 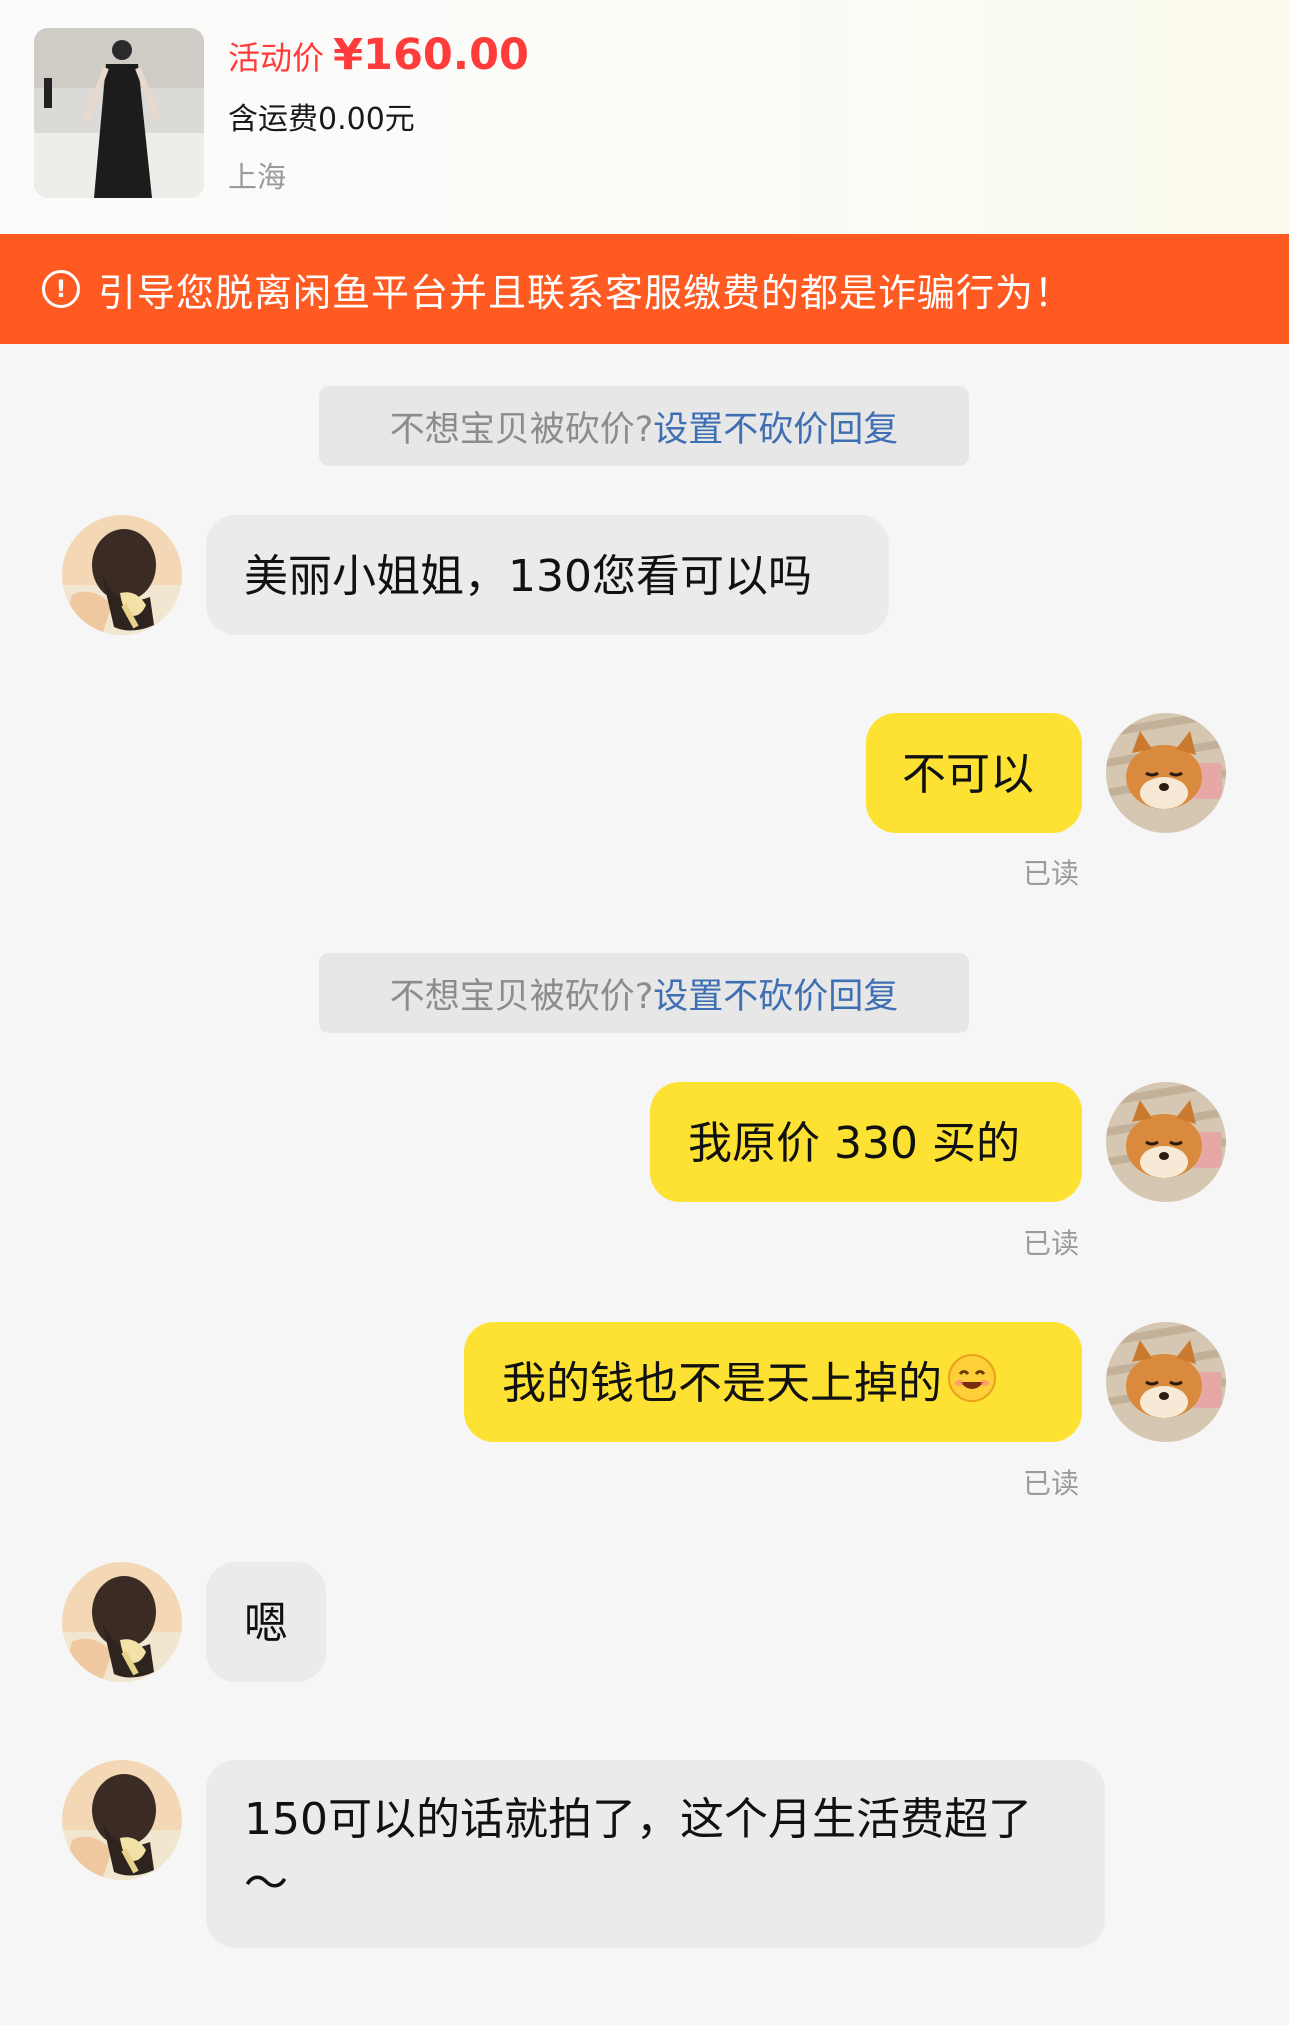 I want to click on message-bubble: 150可以的话就拍了，这个月生活费超了～, so click(x=655, y=1854).